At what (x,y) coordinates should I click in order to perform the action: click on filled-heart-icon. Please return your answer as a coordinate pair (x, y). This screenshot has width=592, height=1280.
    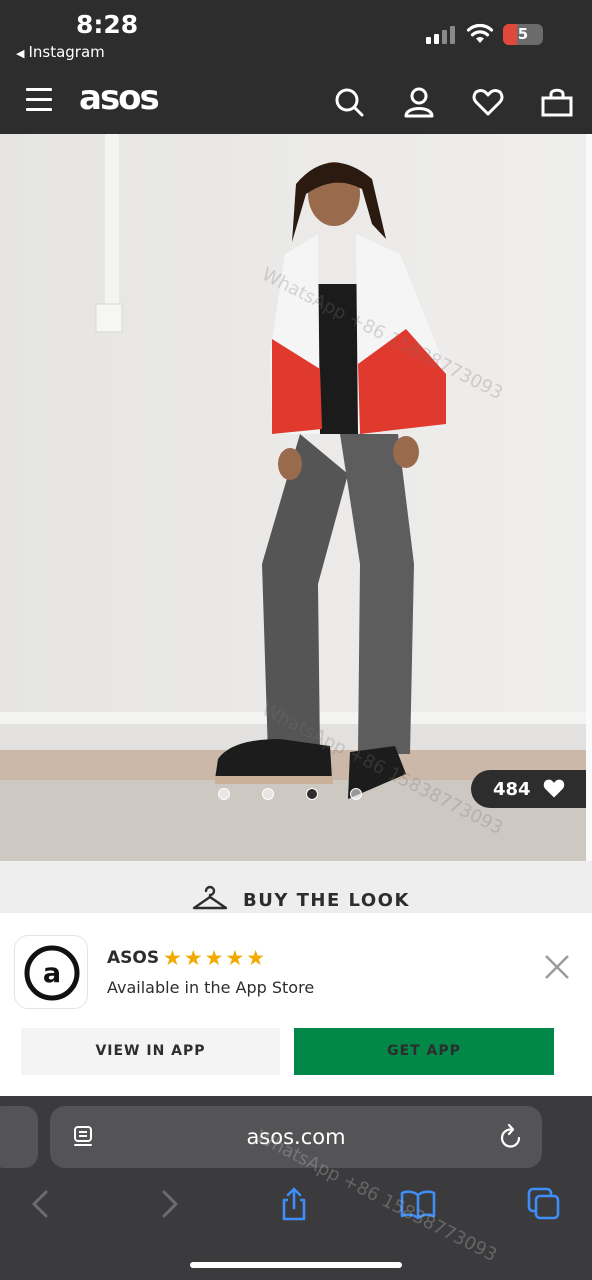
    Looking at the image, I should click on (554, 788).